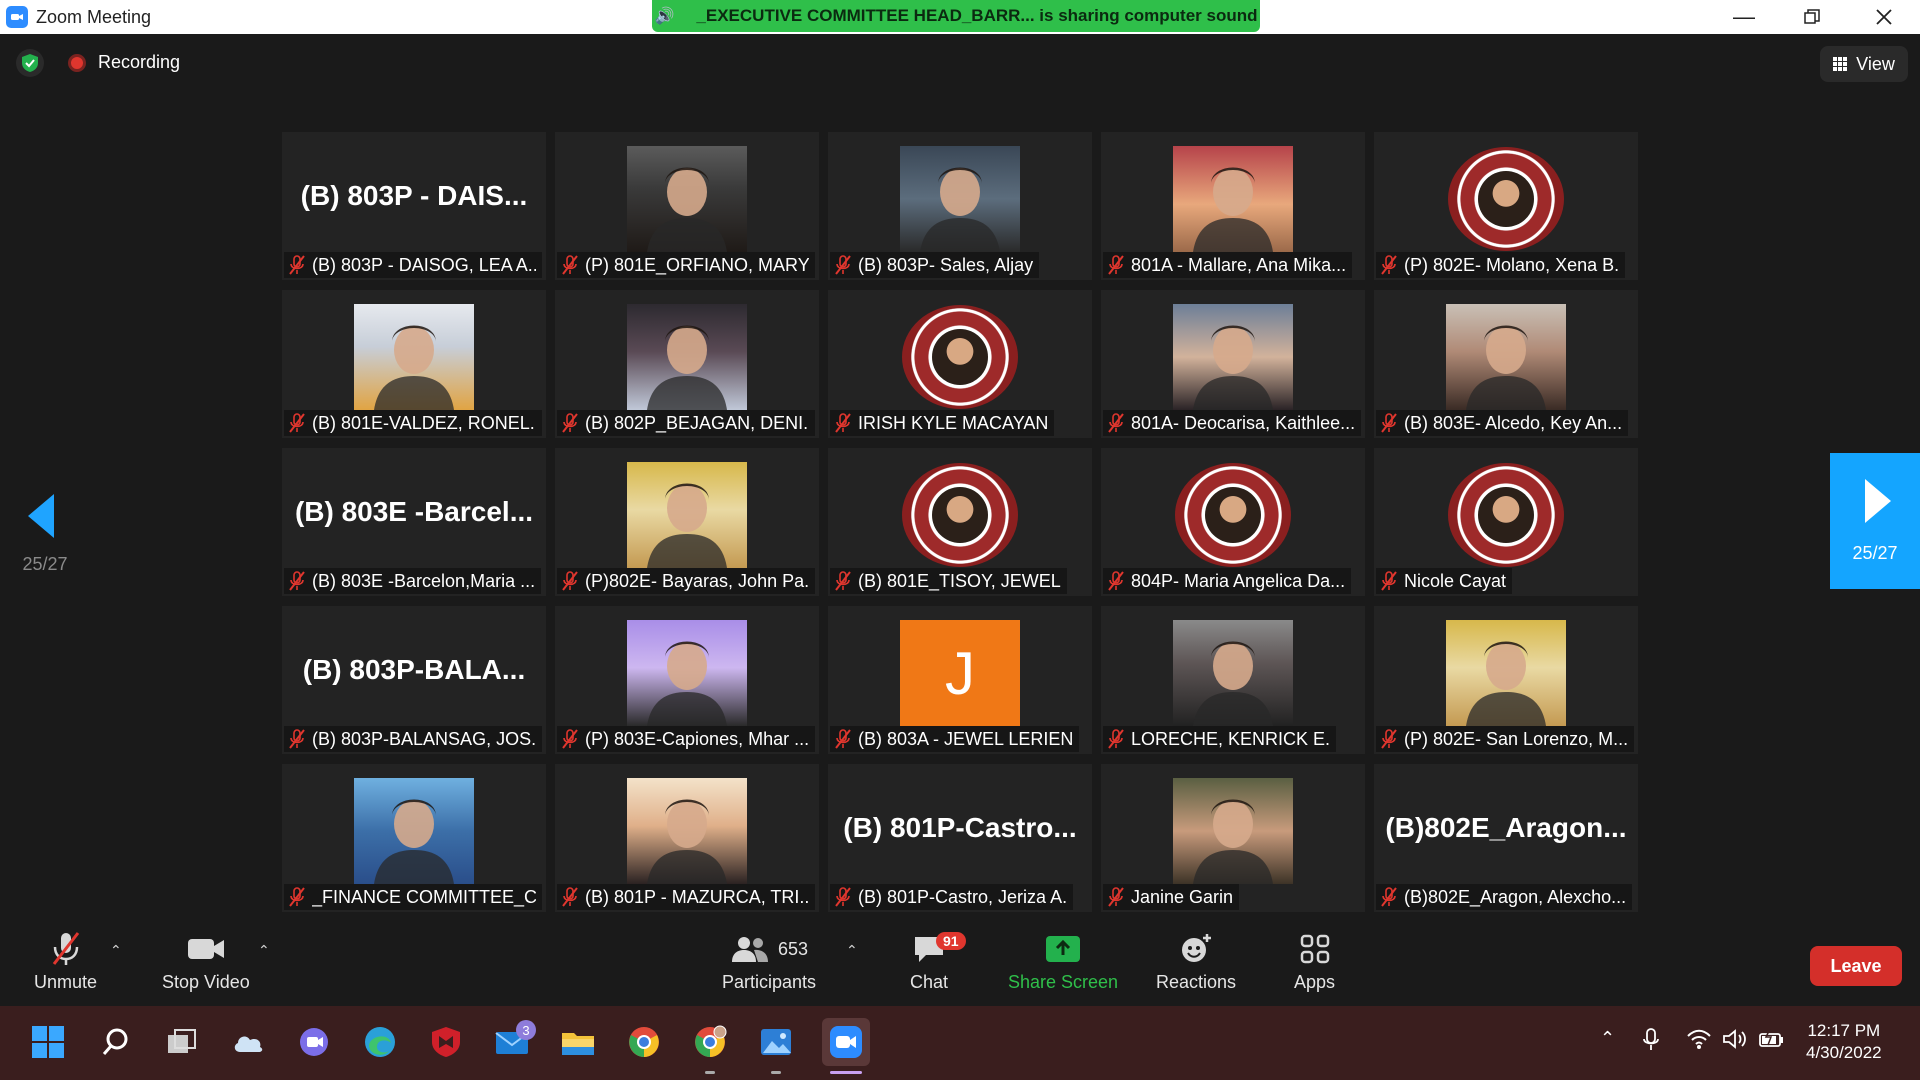 Image resolution: width=1920 pixels, height=1080 pixels. I want to click on participant-tile: (B) 801E_TISOY, JEWEL, so click(960, 522).